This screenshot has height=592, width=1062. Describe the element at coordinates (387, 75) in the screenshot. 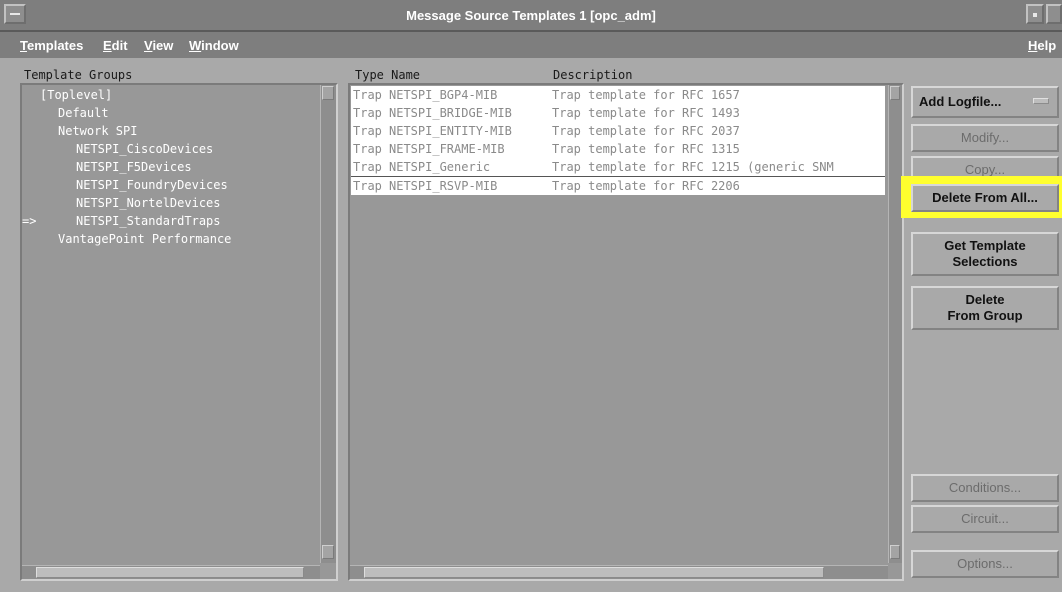

I see `column-header-type-name: Type Name` at that location.